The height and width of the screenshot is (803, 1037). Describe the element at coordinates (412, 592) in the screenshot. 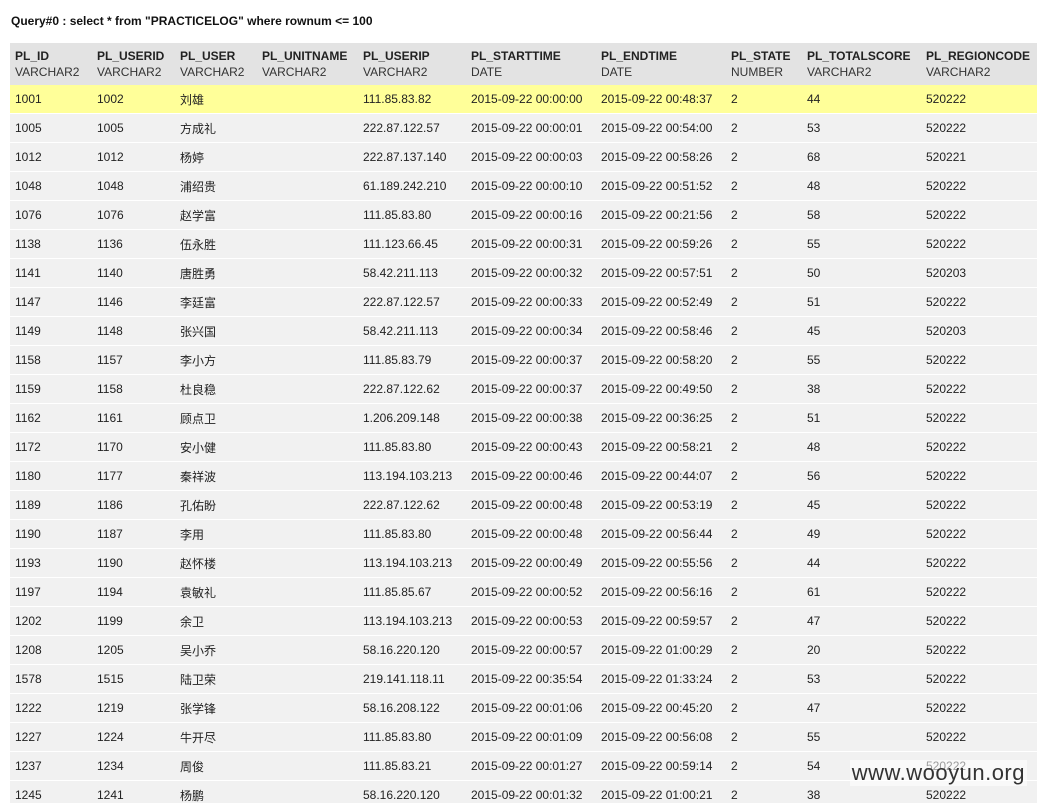

I see `table-cell-pl-userip: 111.85.85.67` at that location.